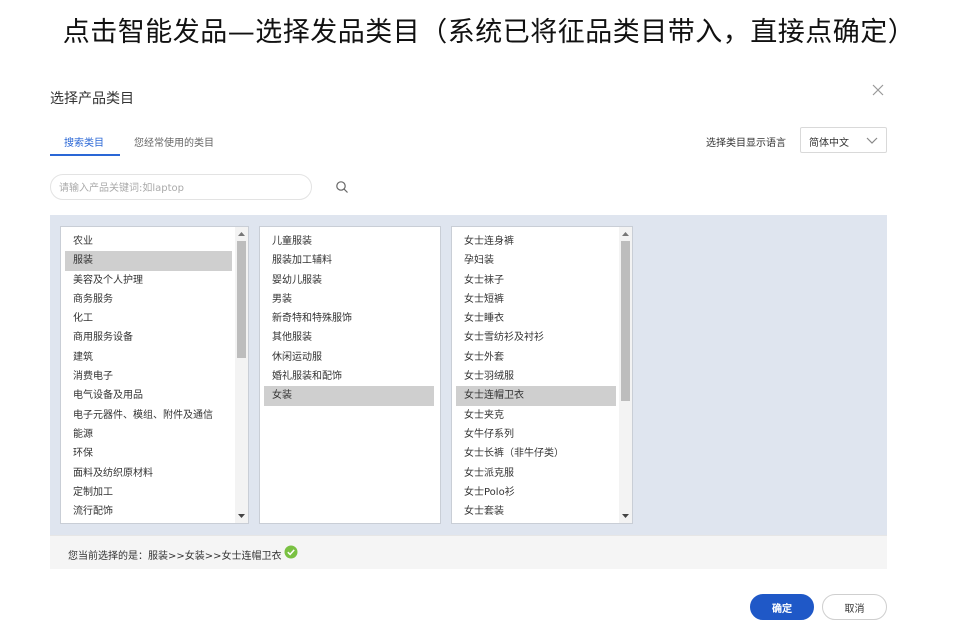 This screenshot has width=978, height=640. I want to click on category-list-item: 化工, so click(146, 318).